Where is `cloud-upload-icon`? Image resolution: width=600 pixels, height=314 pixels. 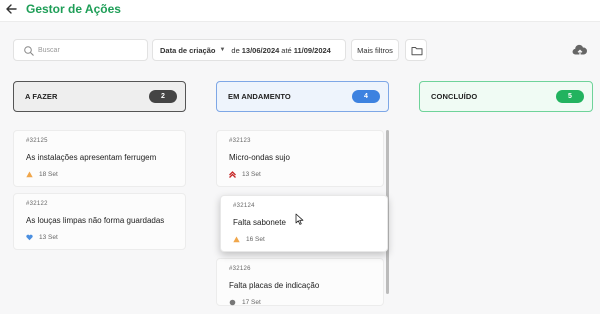 cloud-upload-icon is located at coordinates (580, 50).